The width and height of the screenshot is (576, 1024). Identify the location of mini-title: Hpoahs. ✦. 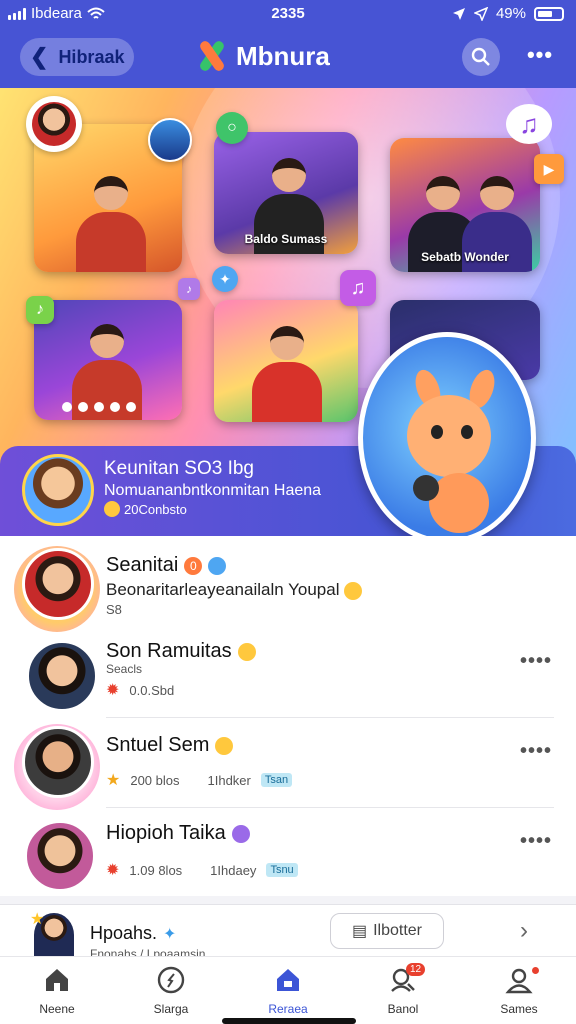
(133, 933).